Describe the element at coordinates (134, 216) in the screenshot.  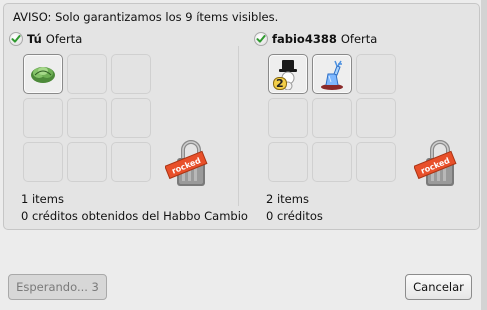
I see `my-offer-credits: 0 créditos obtenidos del Habbo Cambio` at that location.